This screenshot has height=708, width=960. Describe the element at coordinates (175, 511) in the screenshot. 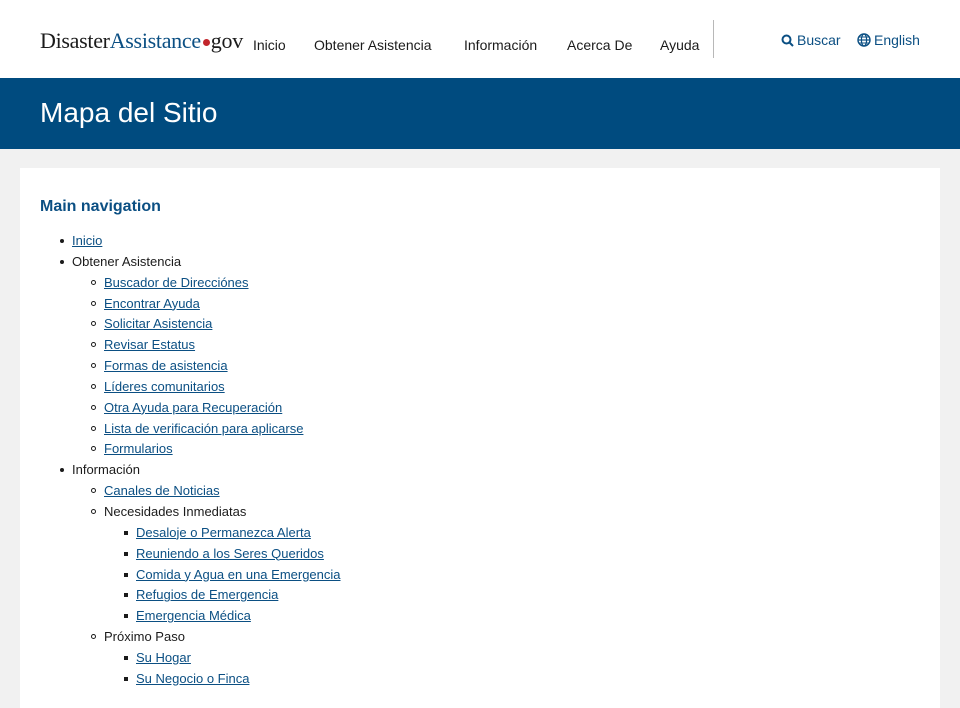

I see `sitemap-section-necesidades: Necesidades Inmediatas` at that location.